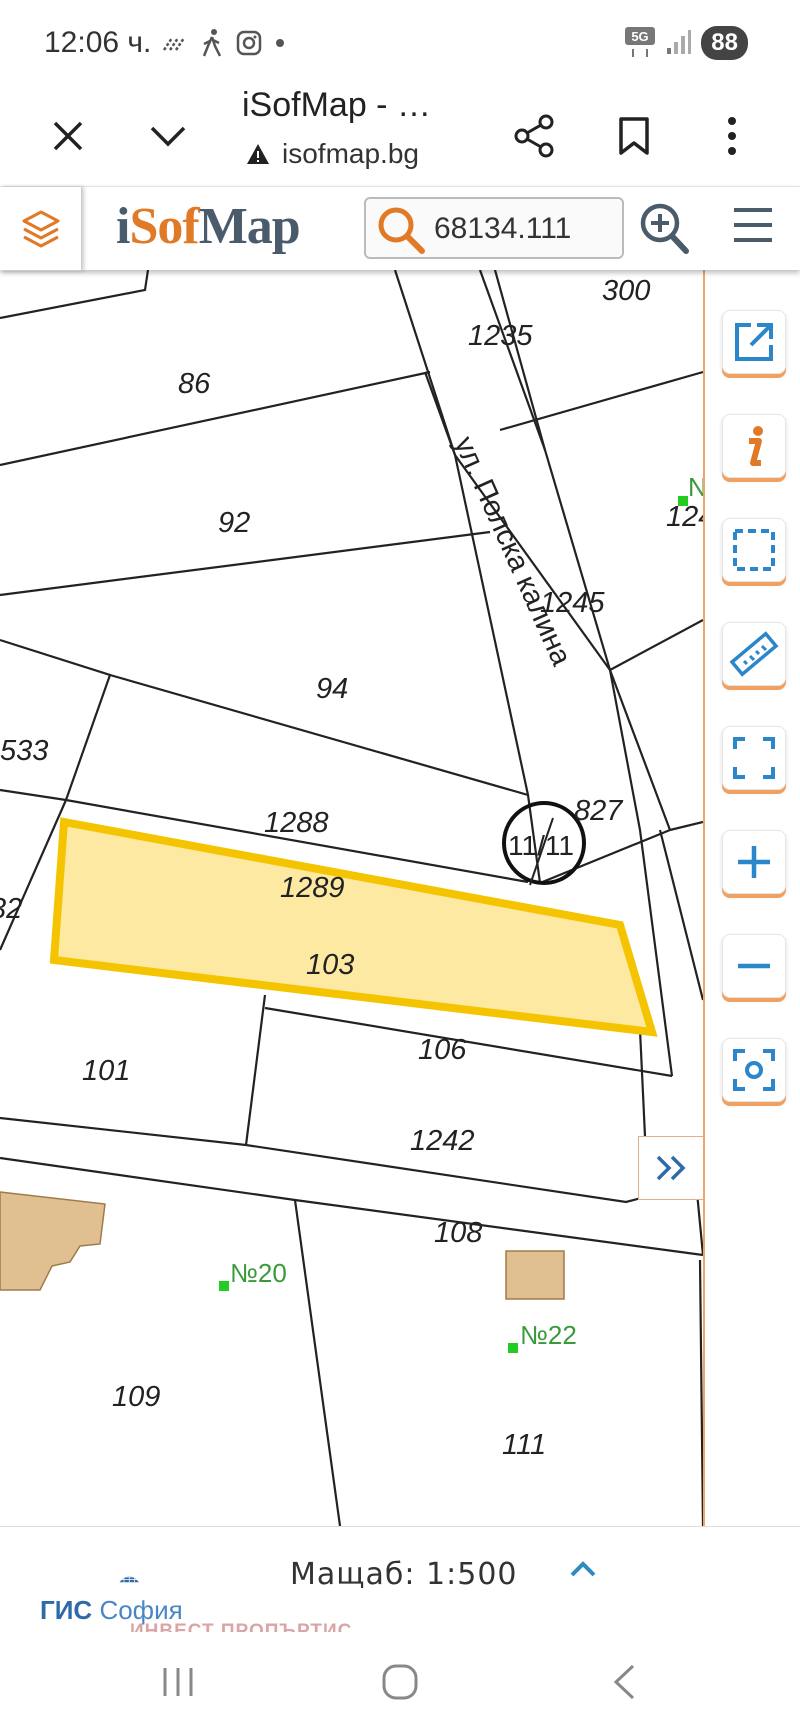  What do you see at coordinates (513, 551) in the screenshot?
I see `street-label: ул. Полска калина` at bounding box center [513, 551].